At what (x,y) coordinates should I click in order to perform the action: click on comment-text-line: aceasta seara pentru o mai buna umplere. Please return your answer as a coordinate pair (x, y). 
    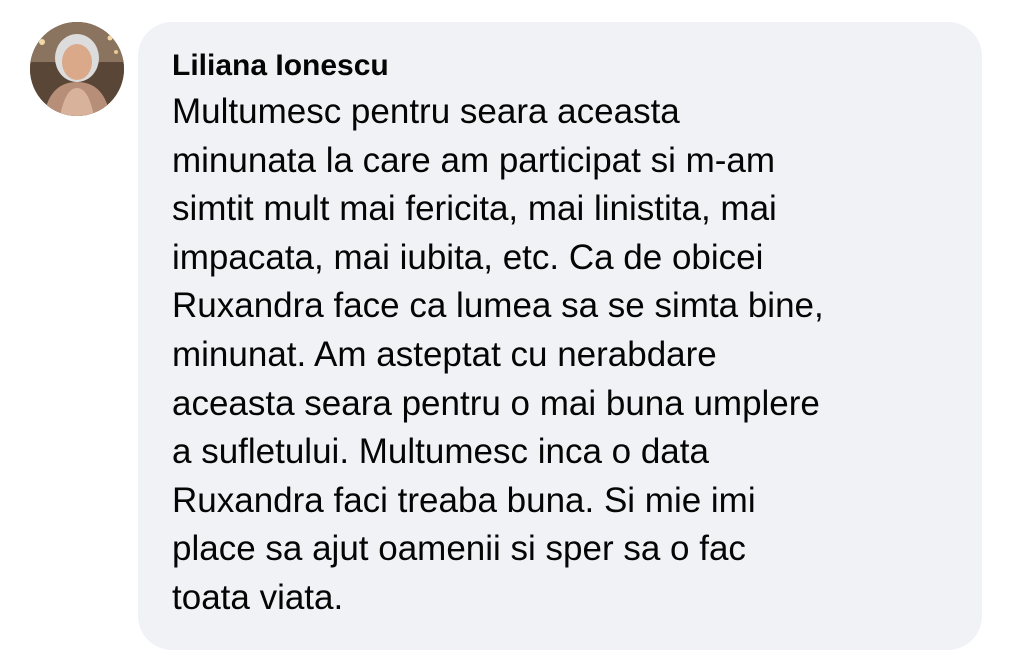
    Looking at the image, I should click on (496, 403).